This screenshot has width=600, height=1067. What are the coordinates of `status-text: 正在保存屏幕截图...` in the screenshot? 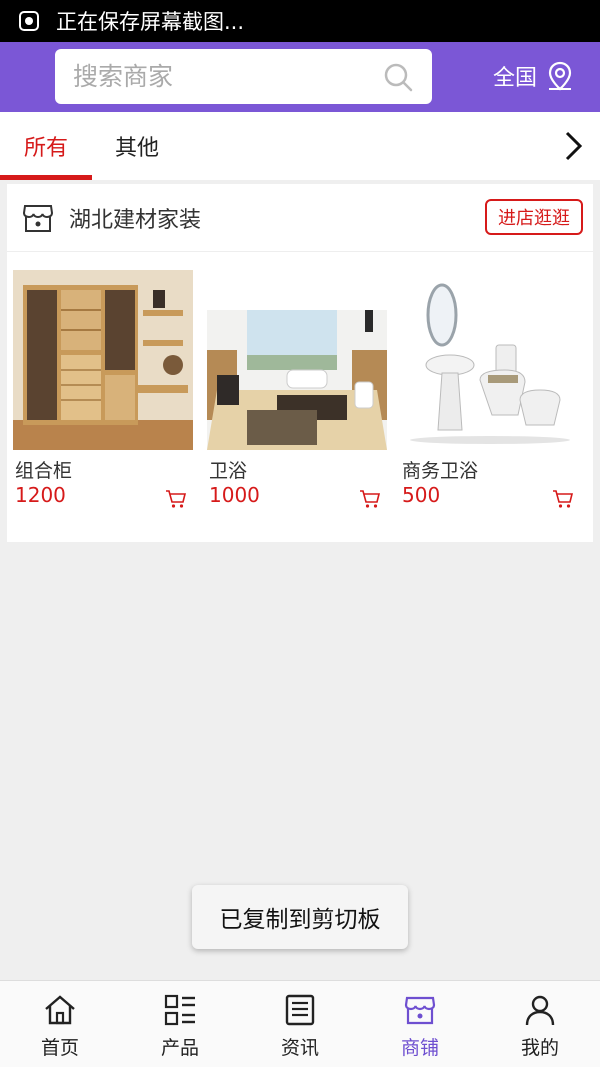 It's located at (150, 22).